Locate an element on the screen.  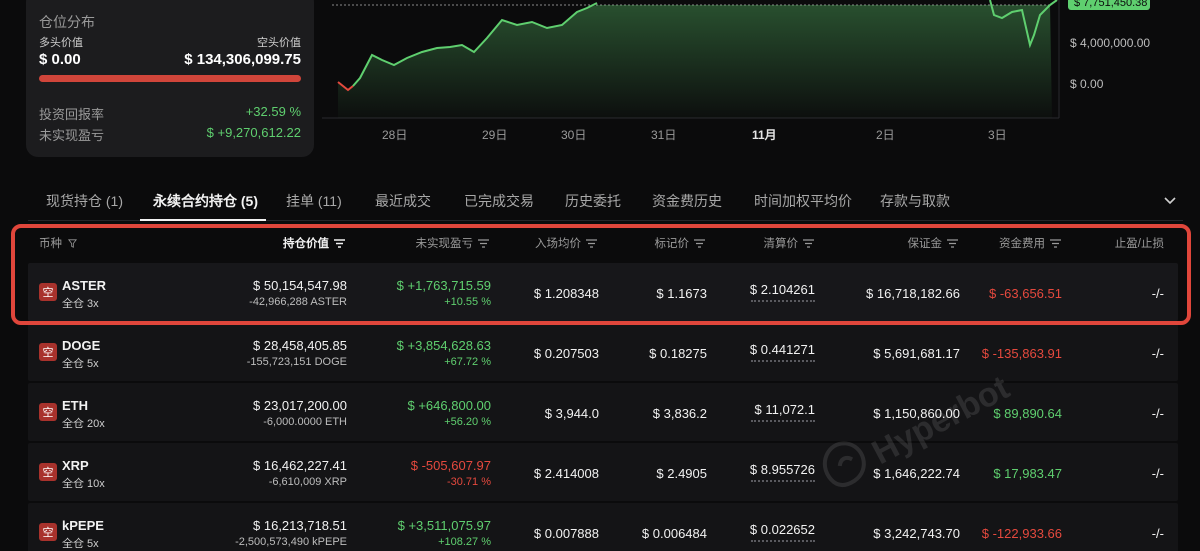
upnl-value: $ +1,763,715.59 is located at coordinates (443, 285).